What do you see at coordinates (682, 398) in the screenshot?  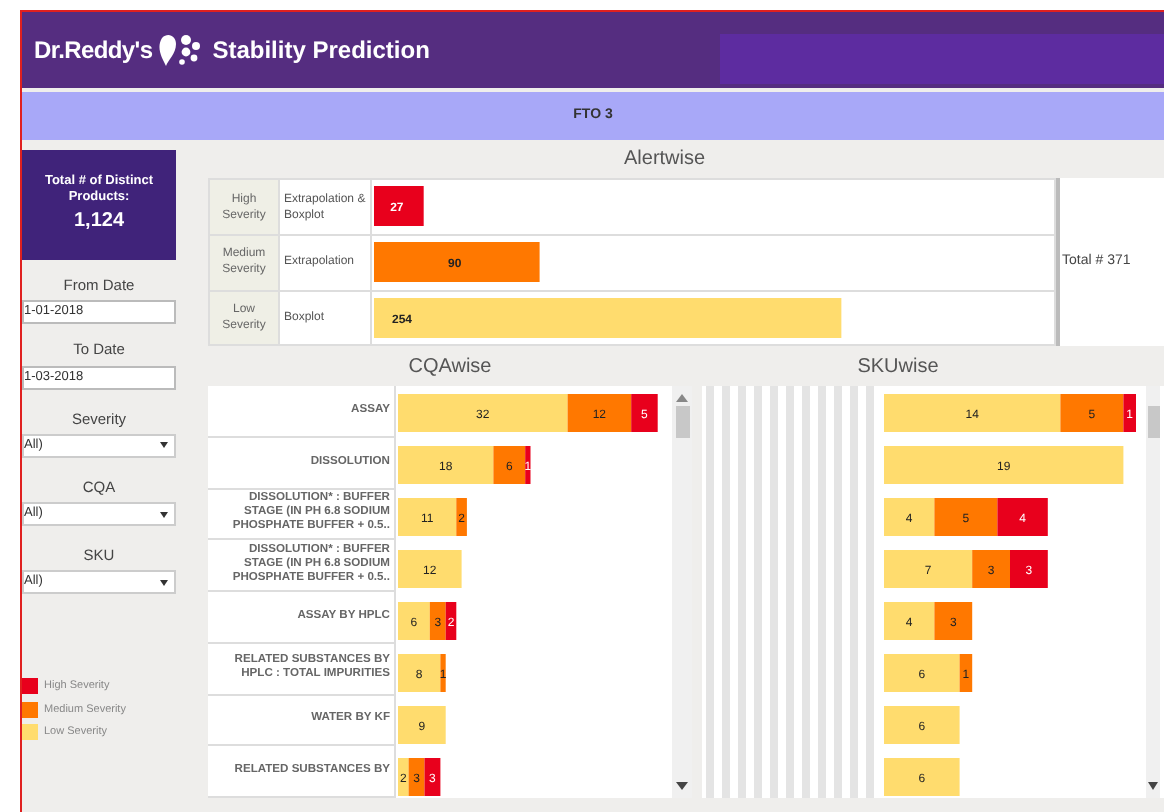 I see `scroll-up-icon` at bounding box center [682, 398].